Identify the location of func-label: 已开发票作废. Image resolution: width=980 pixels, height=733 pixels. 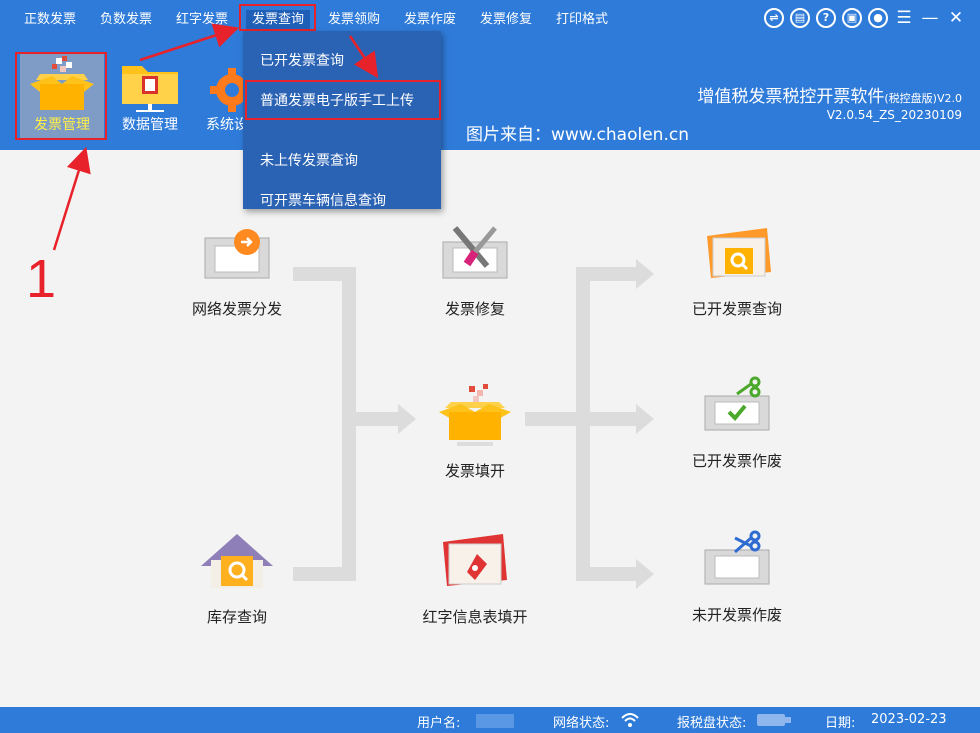
(736, 461).